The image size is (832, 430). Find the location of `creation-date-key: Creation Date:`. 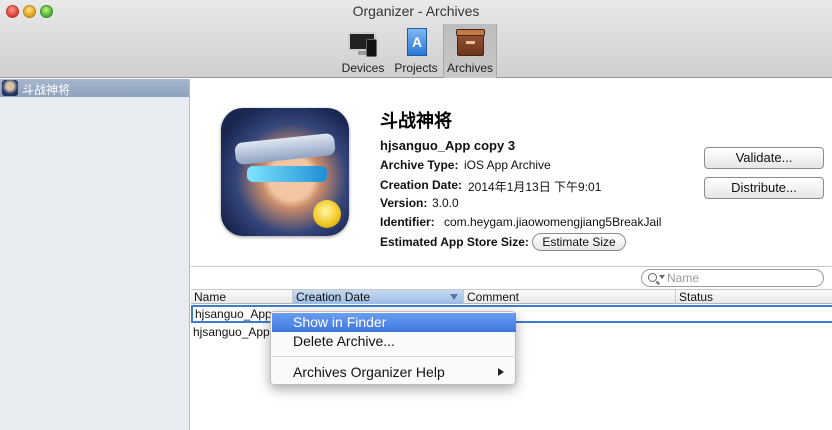

creation-date-key: Creation Date: is located at coordinates (421, 185).